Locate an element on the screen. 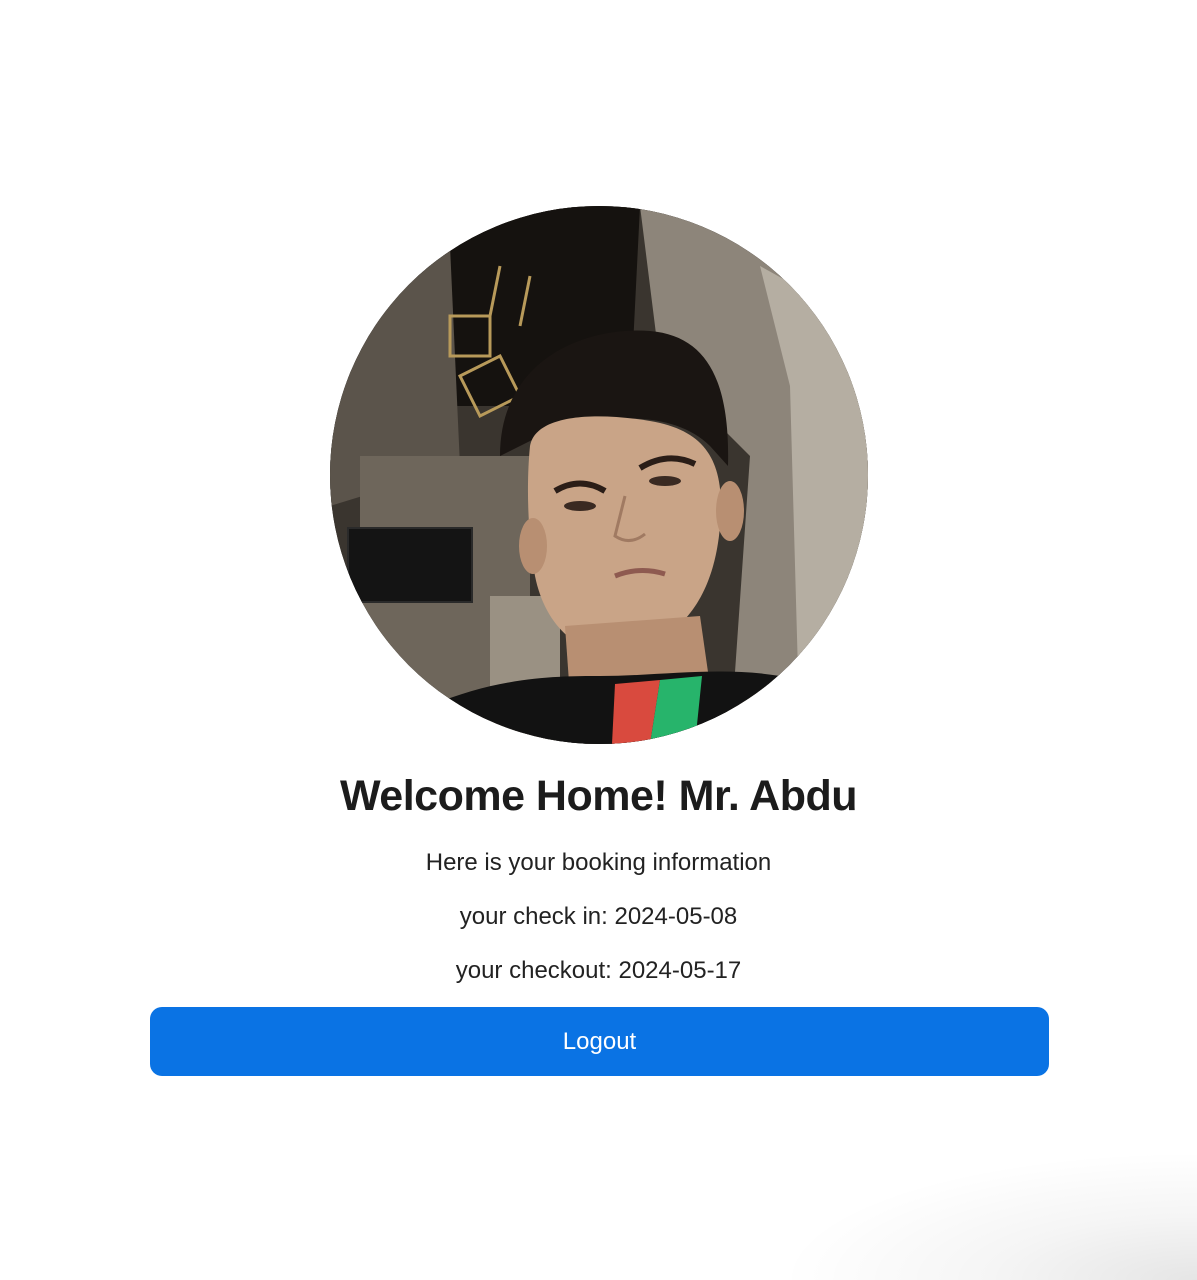 Image resolution: width=1197 pixels, height=1280 pixels. logout-button: Logout is located at coordinates (599, 1041).